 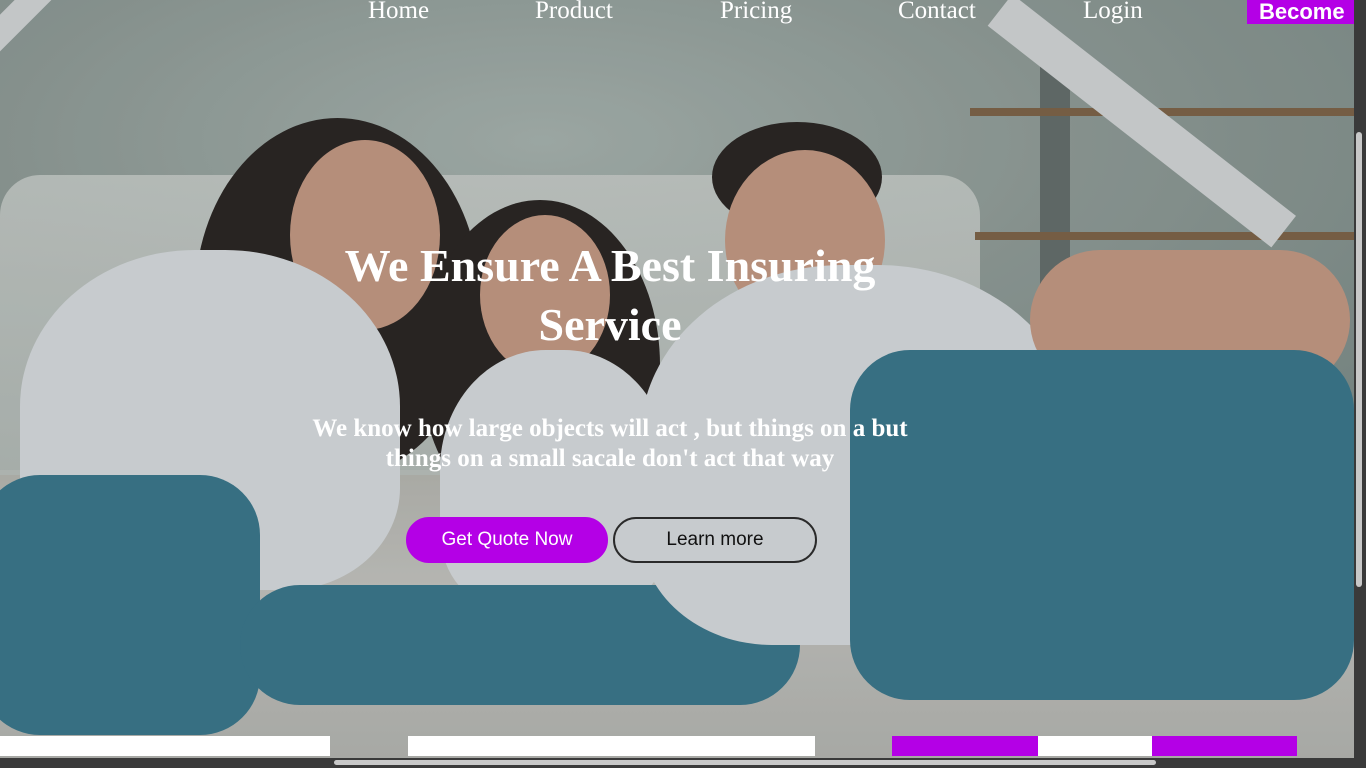 I want to click on nav-contact-link: Contact, so click(x=937, y=13).